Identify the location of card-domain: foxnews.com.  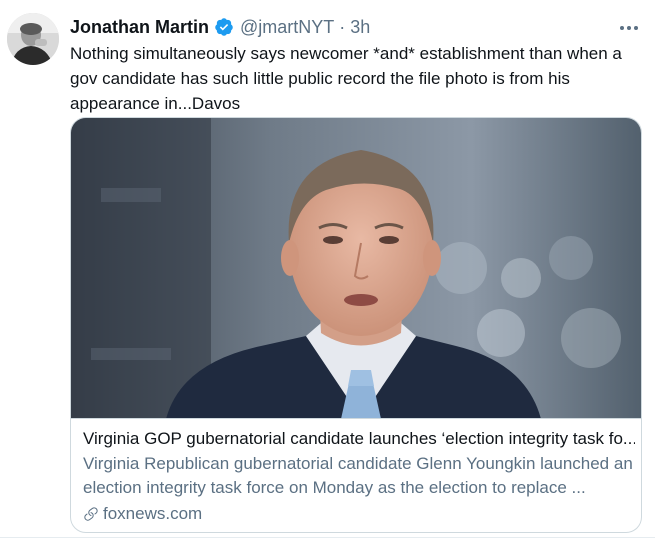
(359, 514).